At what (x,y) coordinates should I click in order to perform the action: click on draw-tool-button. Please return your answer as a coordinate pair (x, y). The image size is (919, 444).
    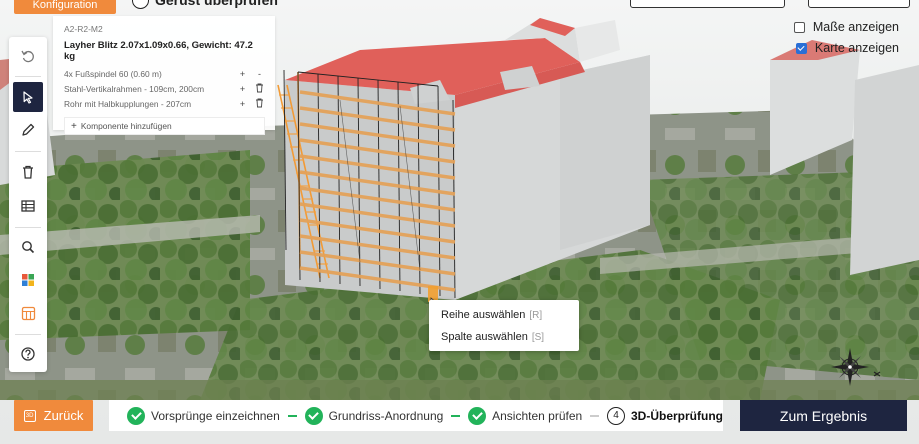
    Looking at the image, I should click on (28, 130).